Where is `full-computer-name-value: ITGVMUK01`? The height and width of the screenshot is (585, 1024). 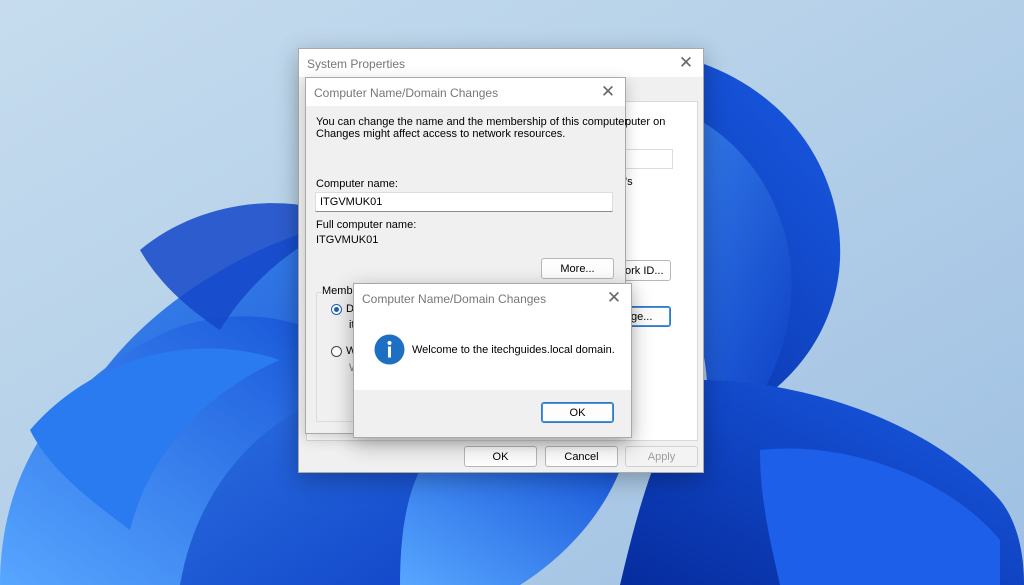
full-computer-name-value: ITGVMUK01 is located at coordinates (347, 240).